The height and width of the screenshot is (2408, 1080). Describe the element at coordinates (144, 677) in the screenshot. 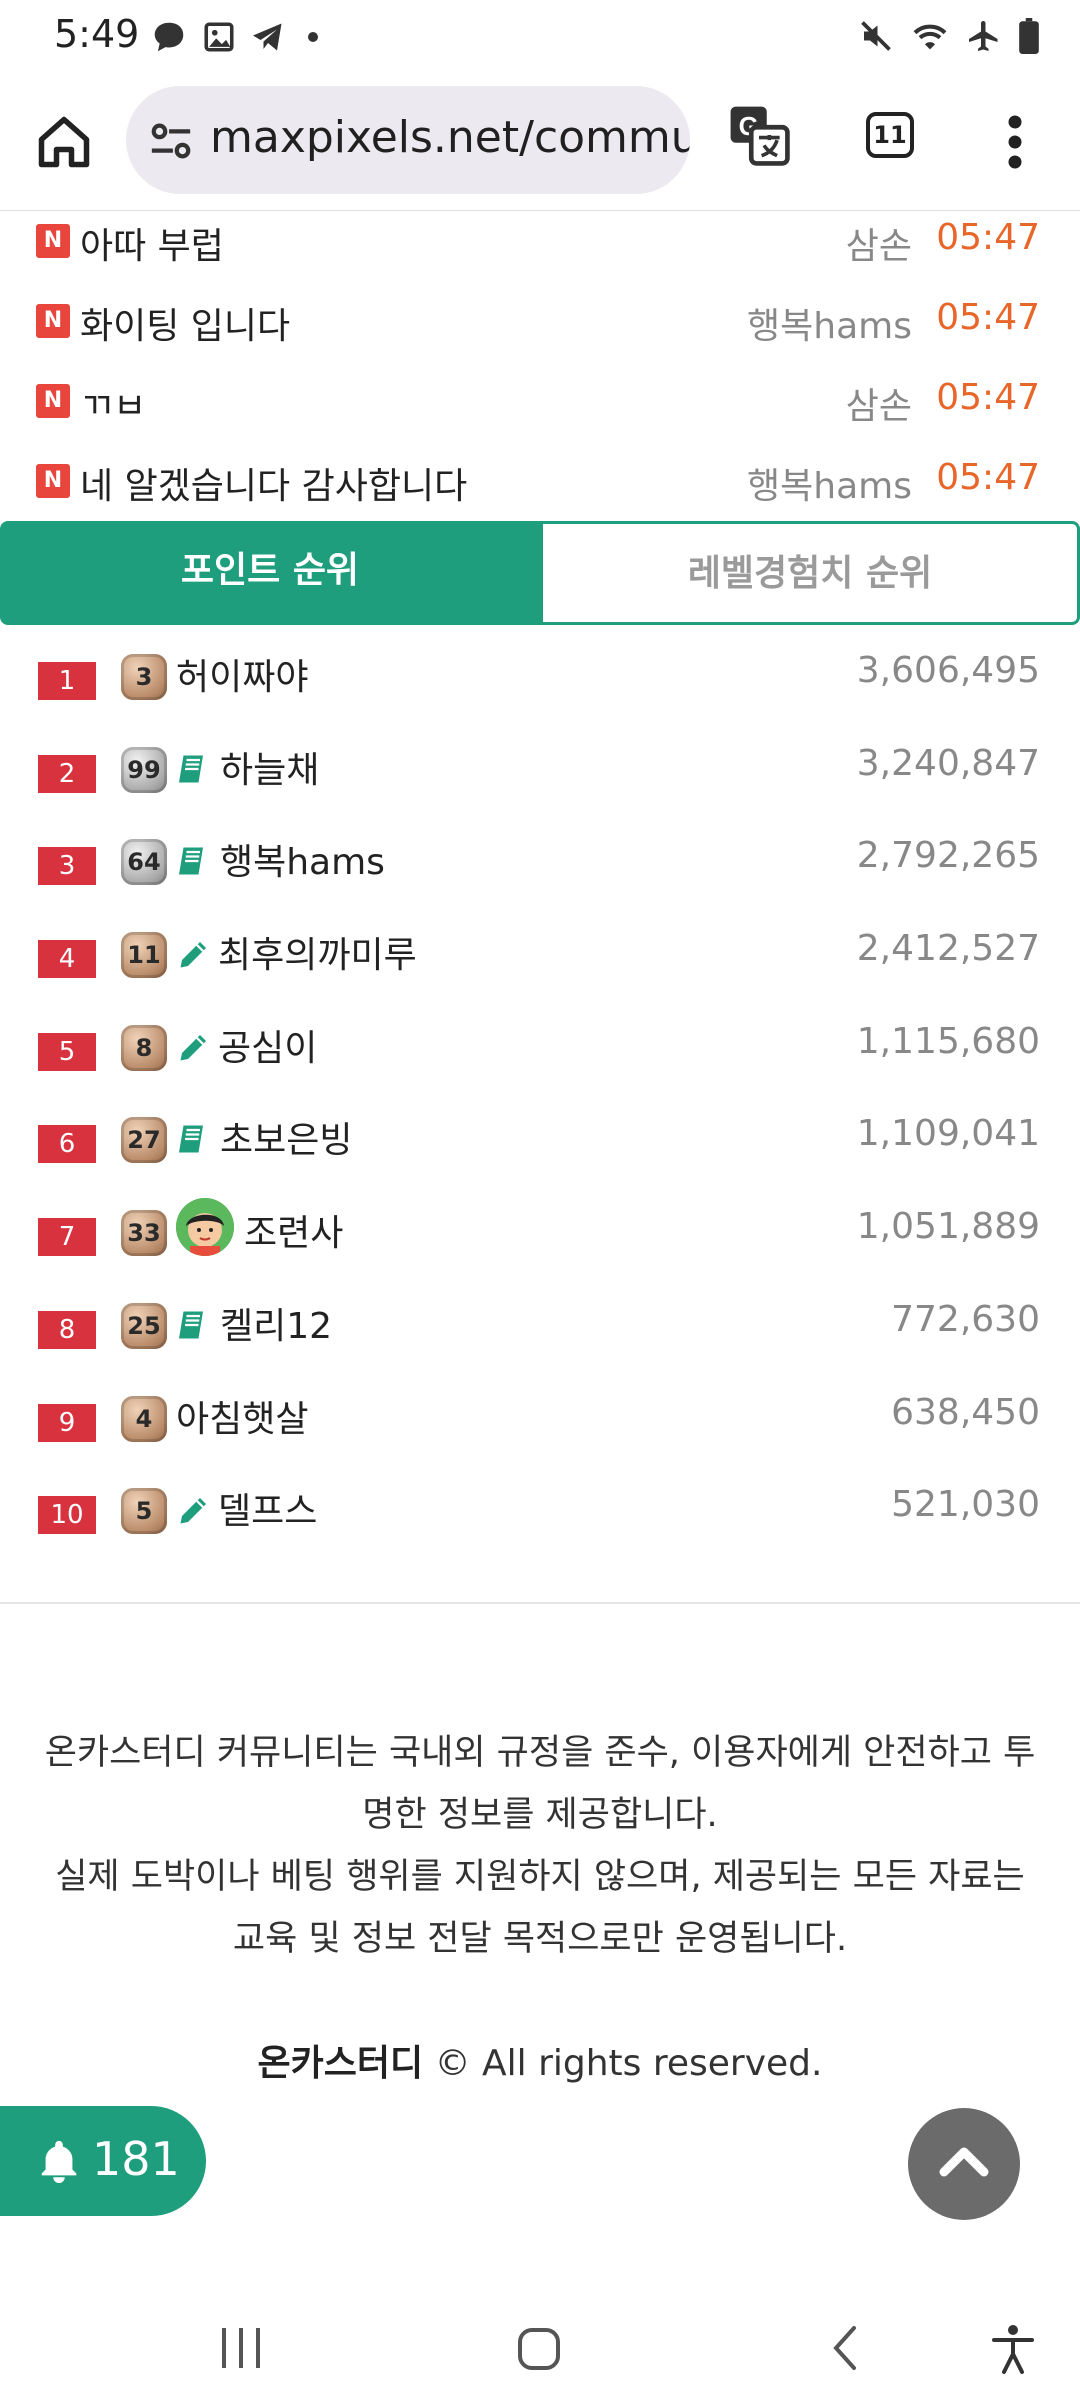

I see `level-badge: 3` at that location.